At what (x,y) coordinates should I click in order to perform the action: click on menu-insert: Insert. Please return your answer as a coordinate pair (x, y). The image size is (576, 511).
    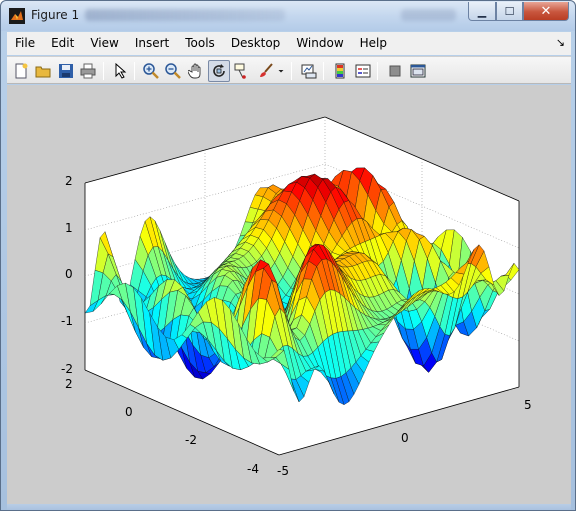
    Looking at the image, I should click on (152, 43).